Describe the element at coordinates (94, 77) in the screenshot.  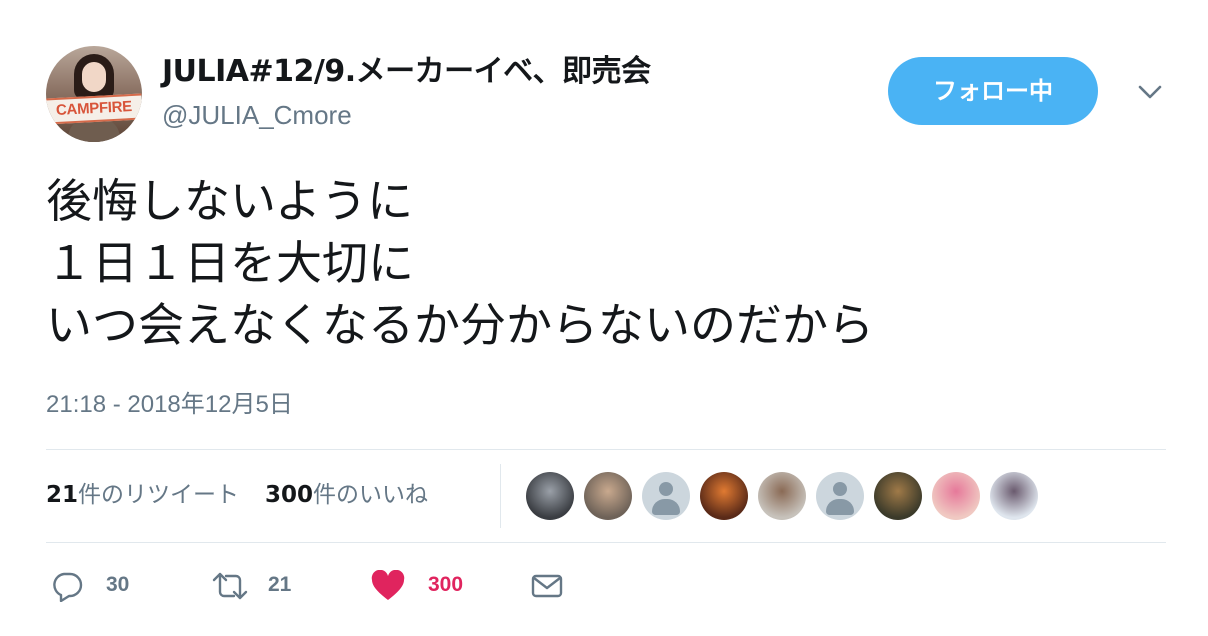
I see `avatar-face` at that location.